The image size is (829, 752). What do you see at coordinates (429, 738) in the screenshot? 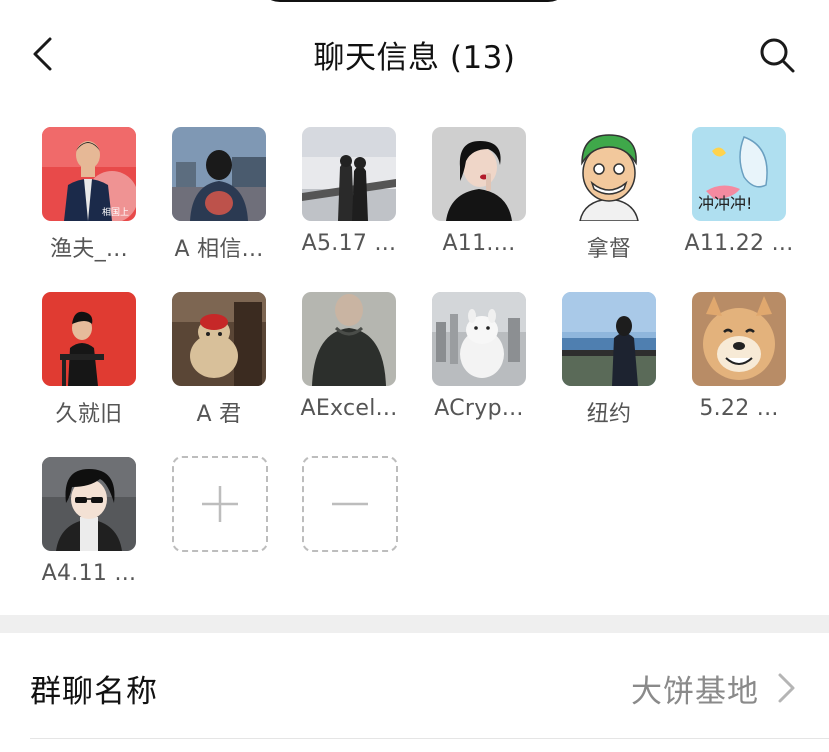
I see `divider` at bounding box center [429, 738].